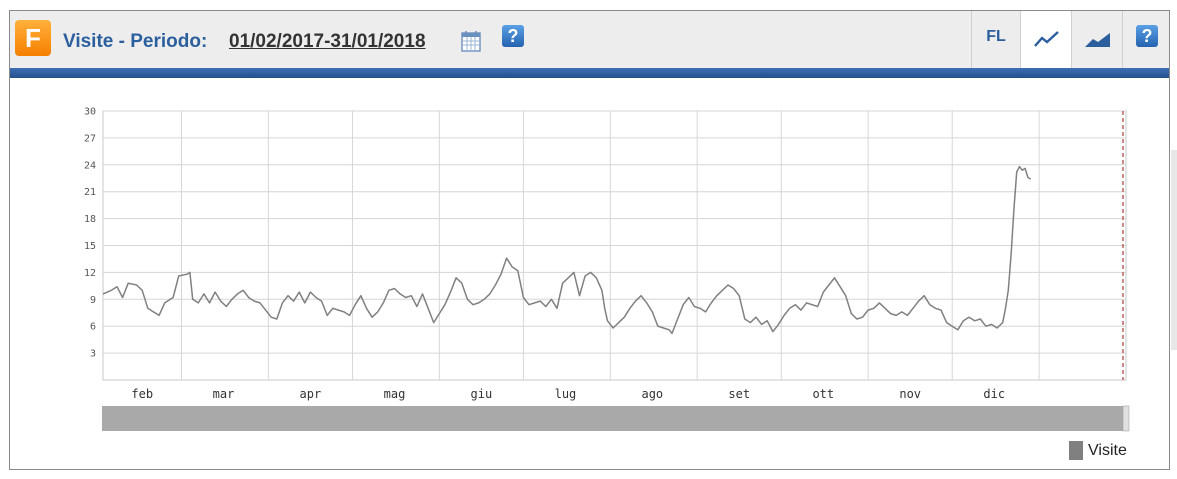 This screenshot has width=1177, height=479. I want to click on legend-swatch, so click(1076, 450).